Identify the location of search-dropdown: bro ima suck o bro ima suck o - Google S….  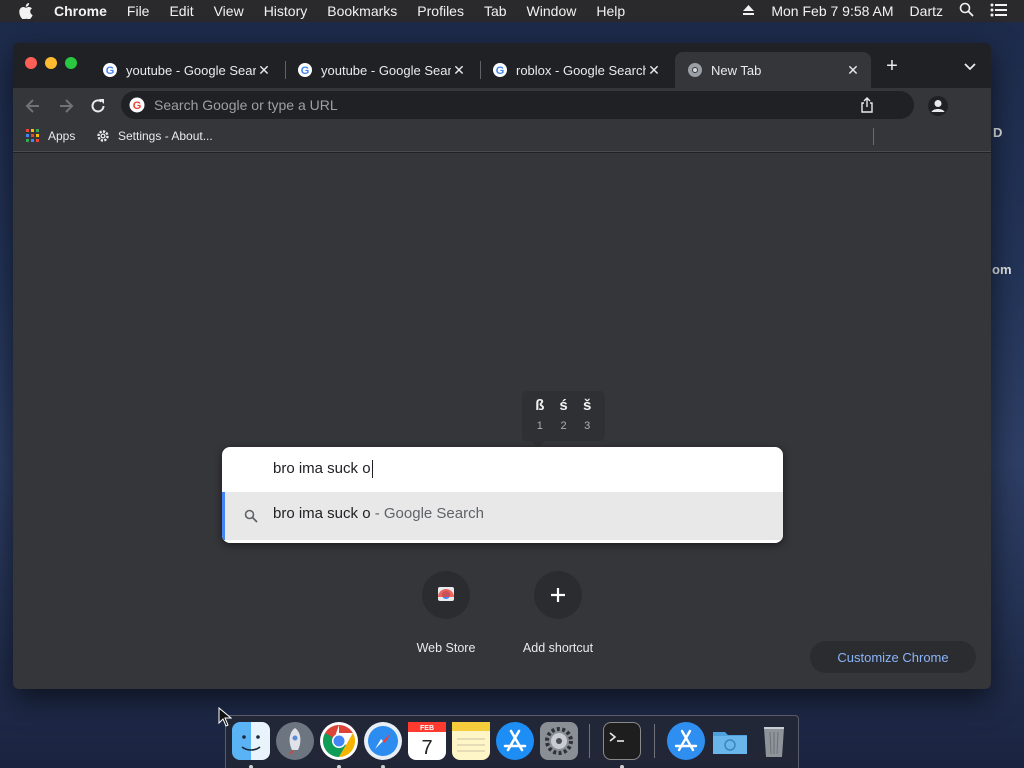
(502, 495).